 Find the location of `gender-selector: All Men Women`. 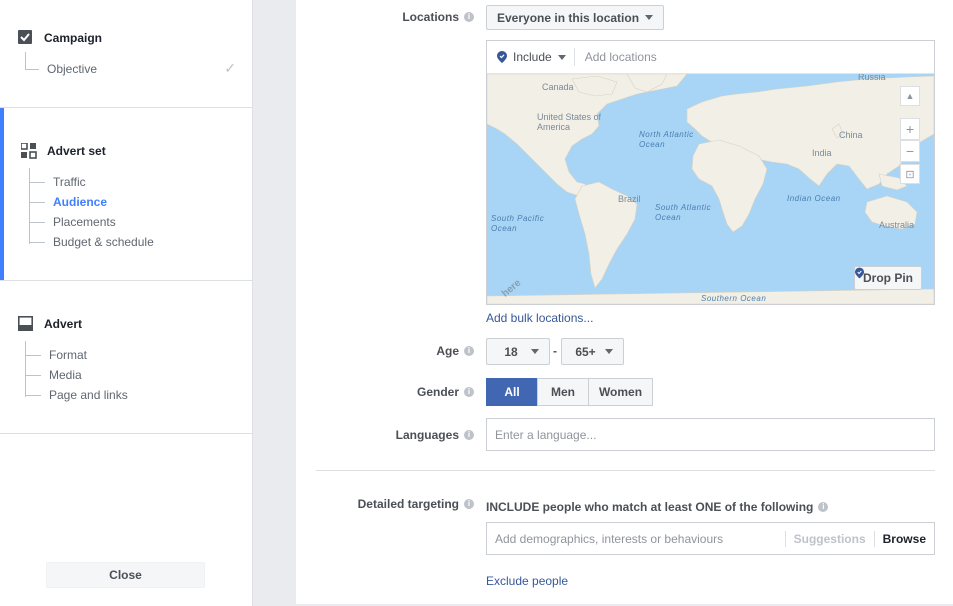

gender-selector: All Men Women is located at coordinates (569, 392).